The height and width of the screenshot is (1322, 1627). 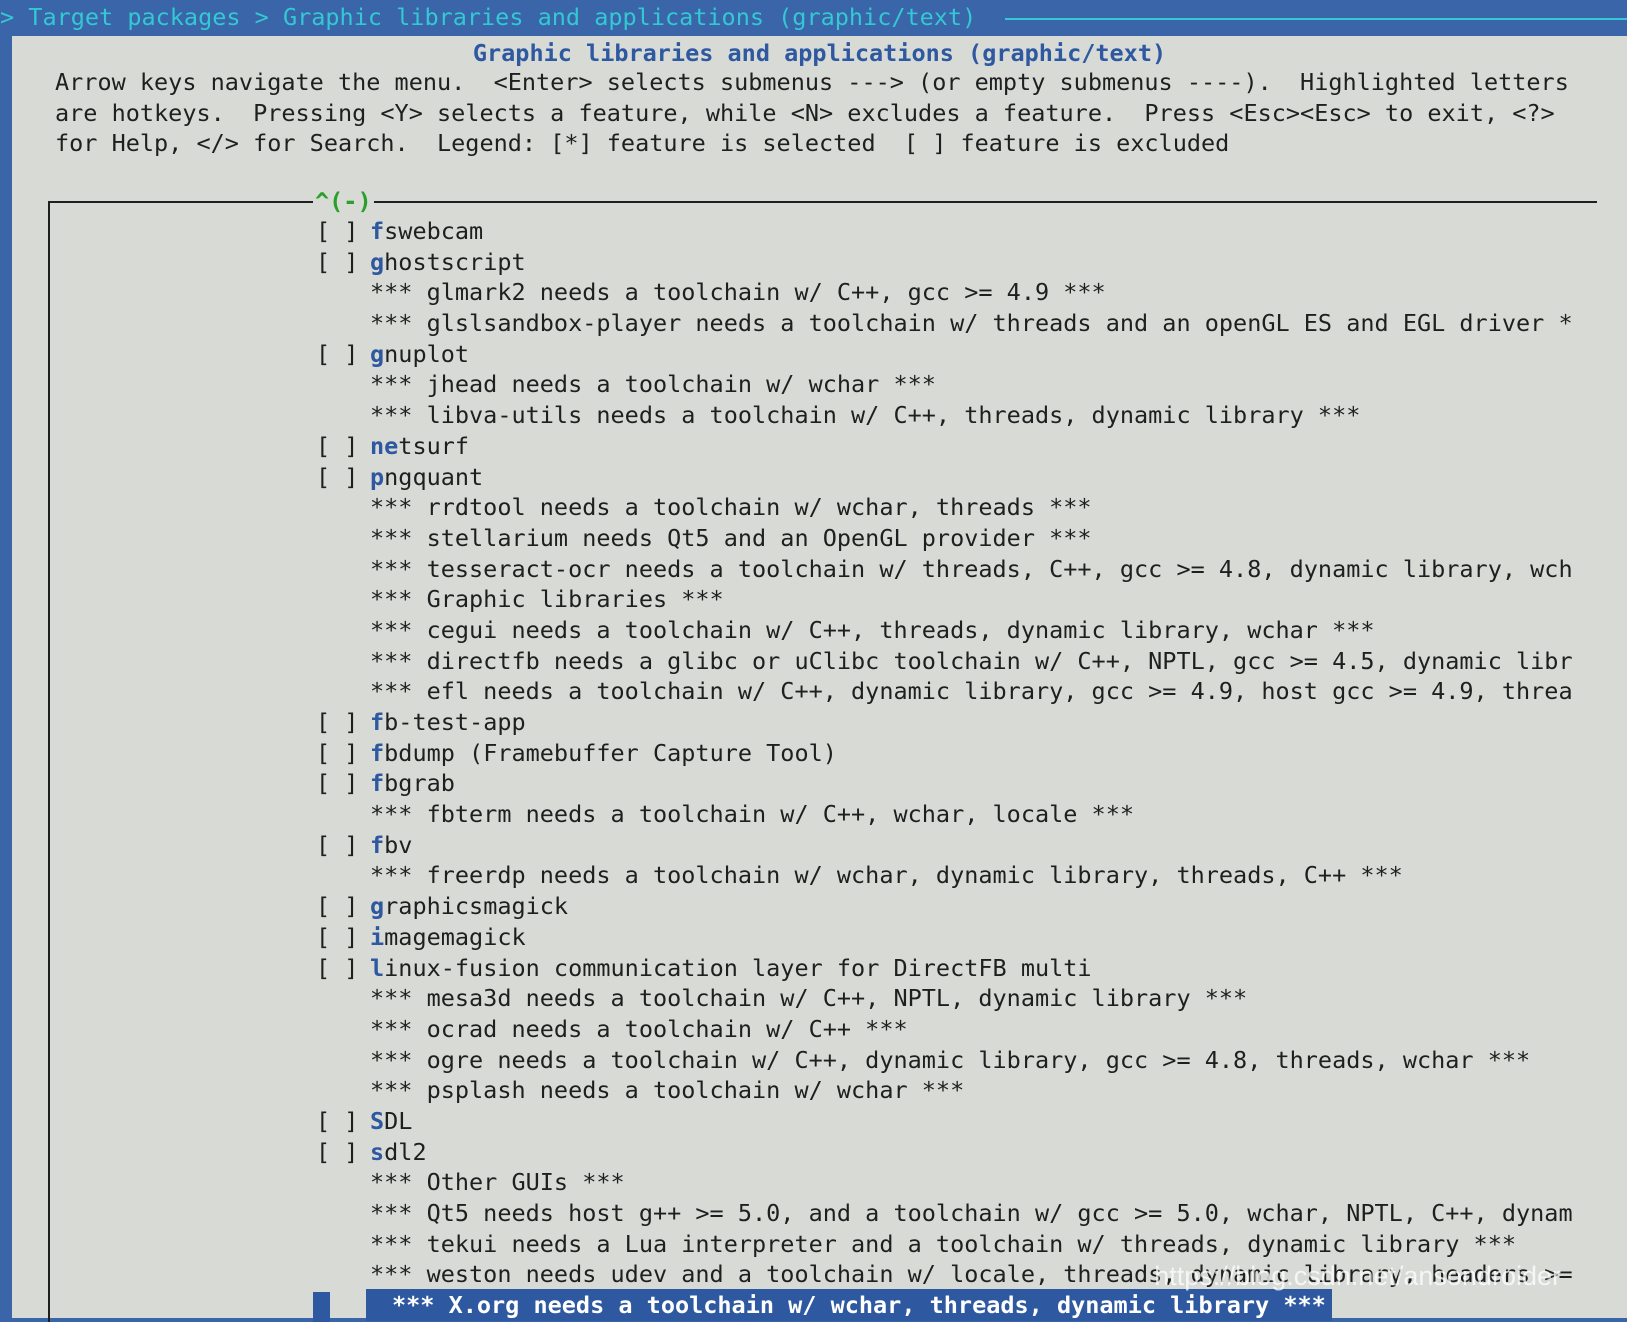 I want to click on menu-item: [ ] sdl2, so click(x=956, y=1152).